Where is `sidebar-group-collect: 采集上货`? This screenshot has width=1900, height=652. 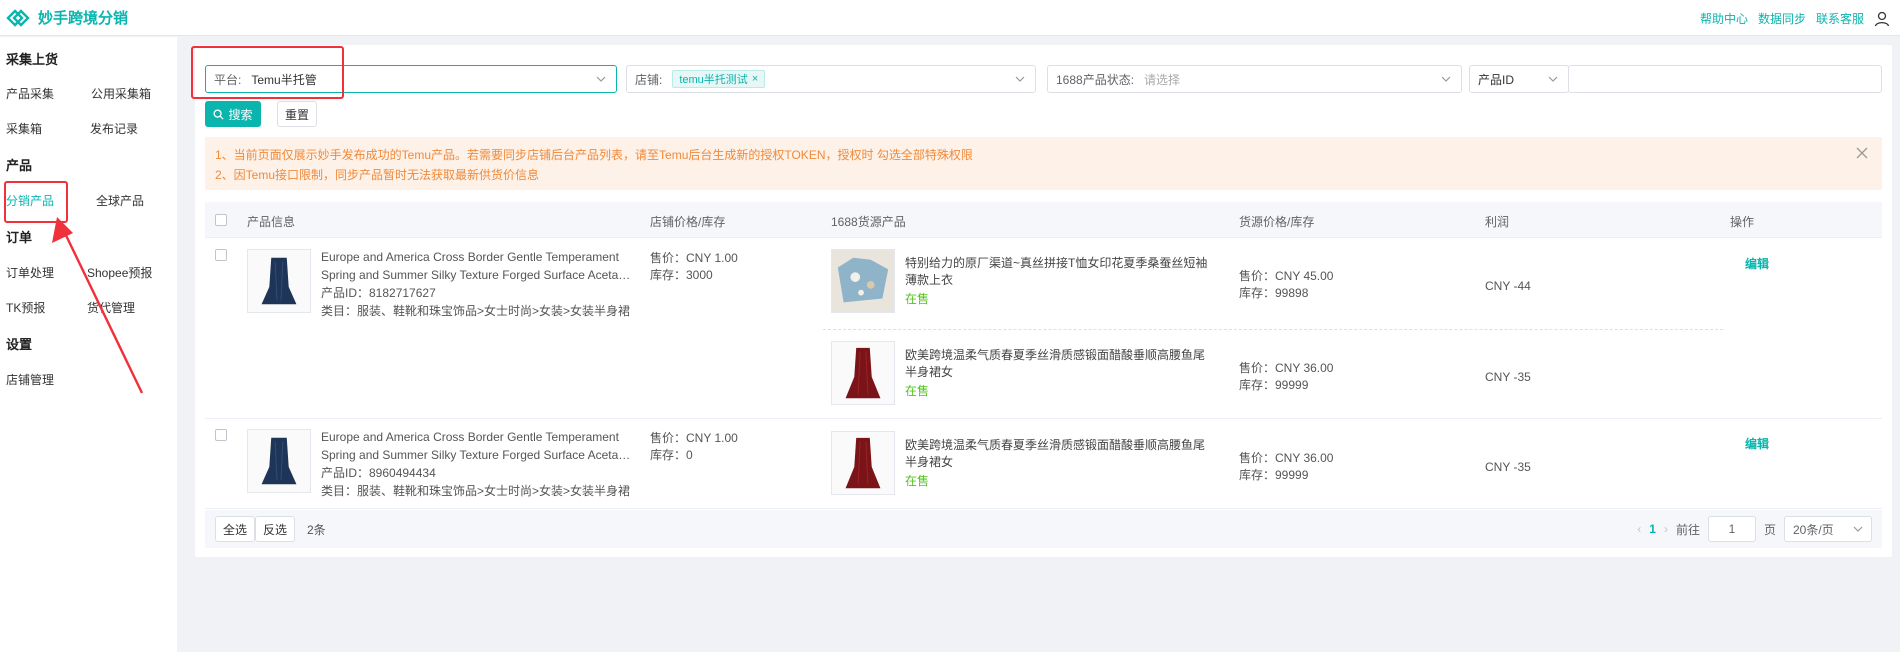 sidebar-group-collect: 采集上货 is located at coordinates (32, 59).